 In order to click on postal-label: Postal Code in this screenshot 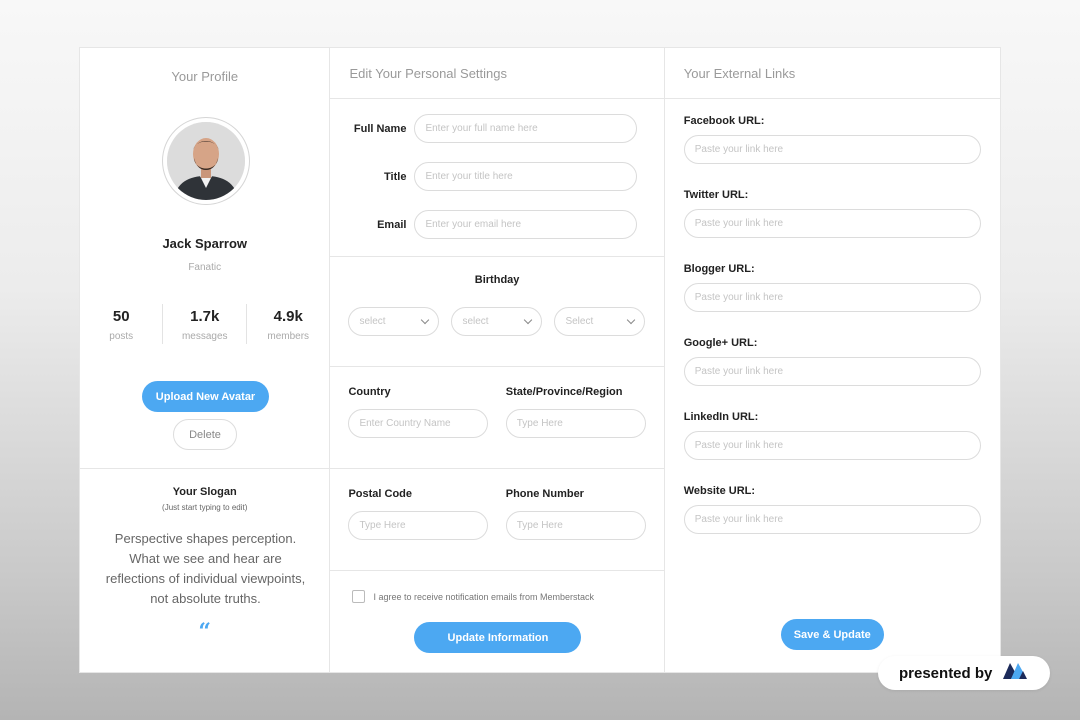, I will do `click(380, 494)`.